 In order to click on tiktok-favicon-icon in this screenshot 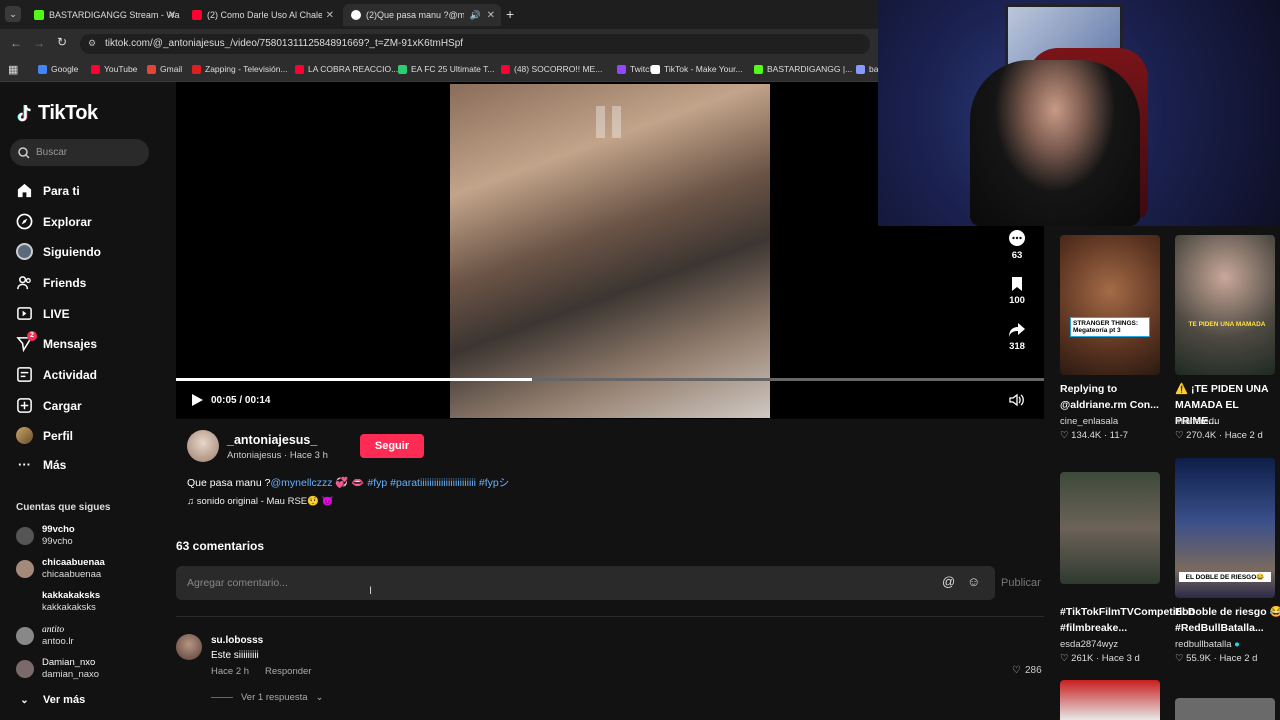, I will do `click(356, 15)`.